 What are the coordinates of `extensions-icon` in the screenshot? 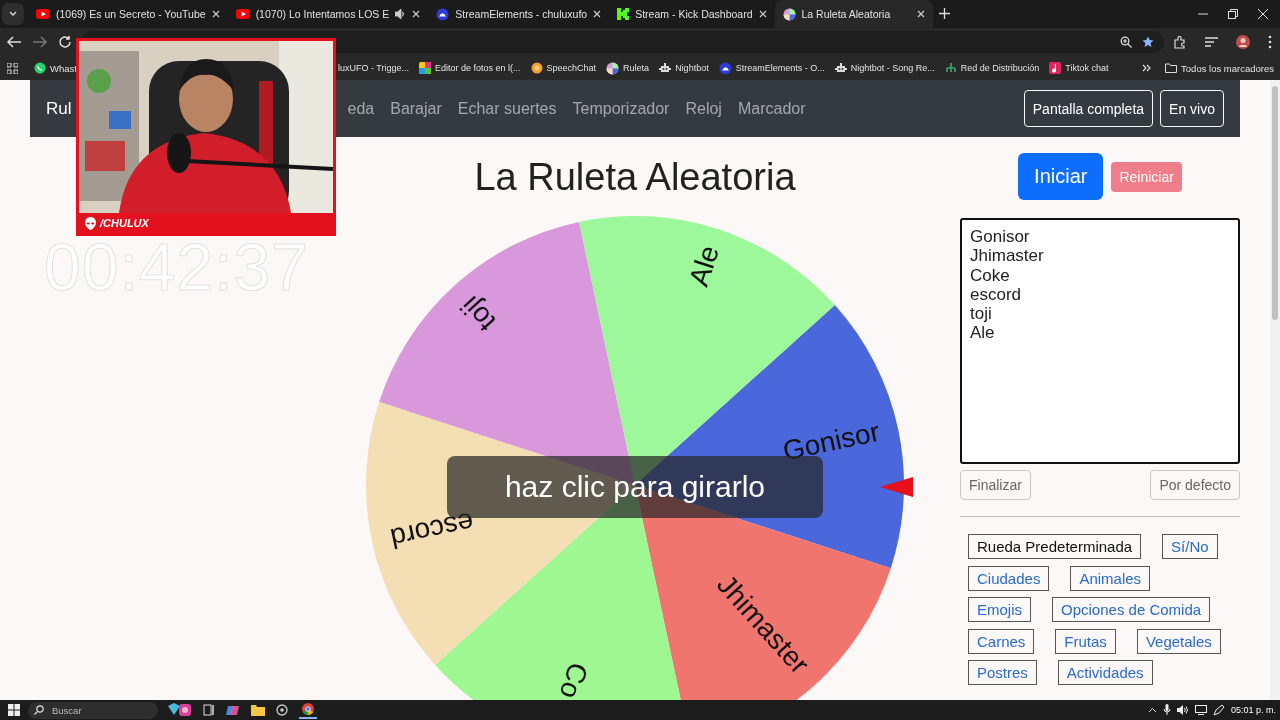 It's located at (1180, 42).